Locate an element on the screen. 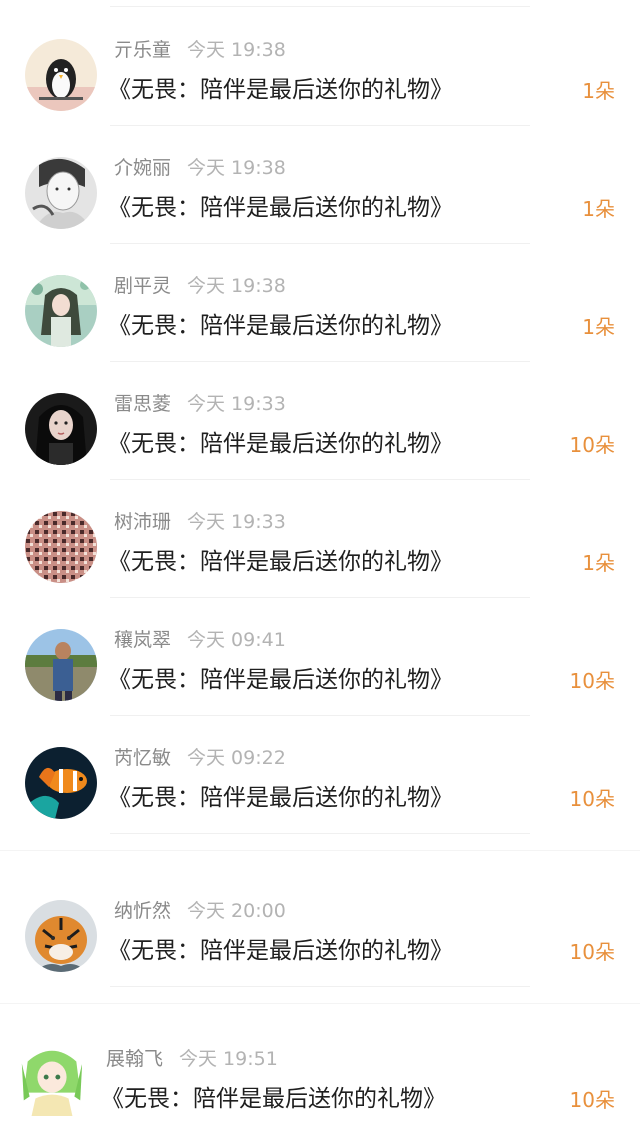 The height and width of the screenshot is (1143, 640). gift-record-row: 纳忻然 今天 20:00 《无畏：陪伴是最后送你的礼物》 10朵 is located at coordinates (320, 928).